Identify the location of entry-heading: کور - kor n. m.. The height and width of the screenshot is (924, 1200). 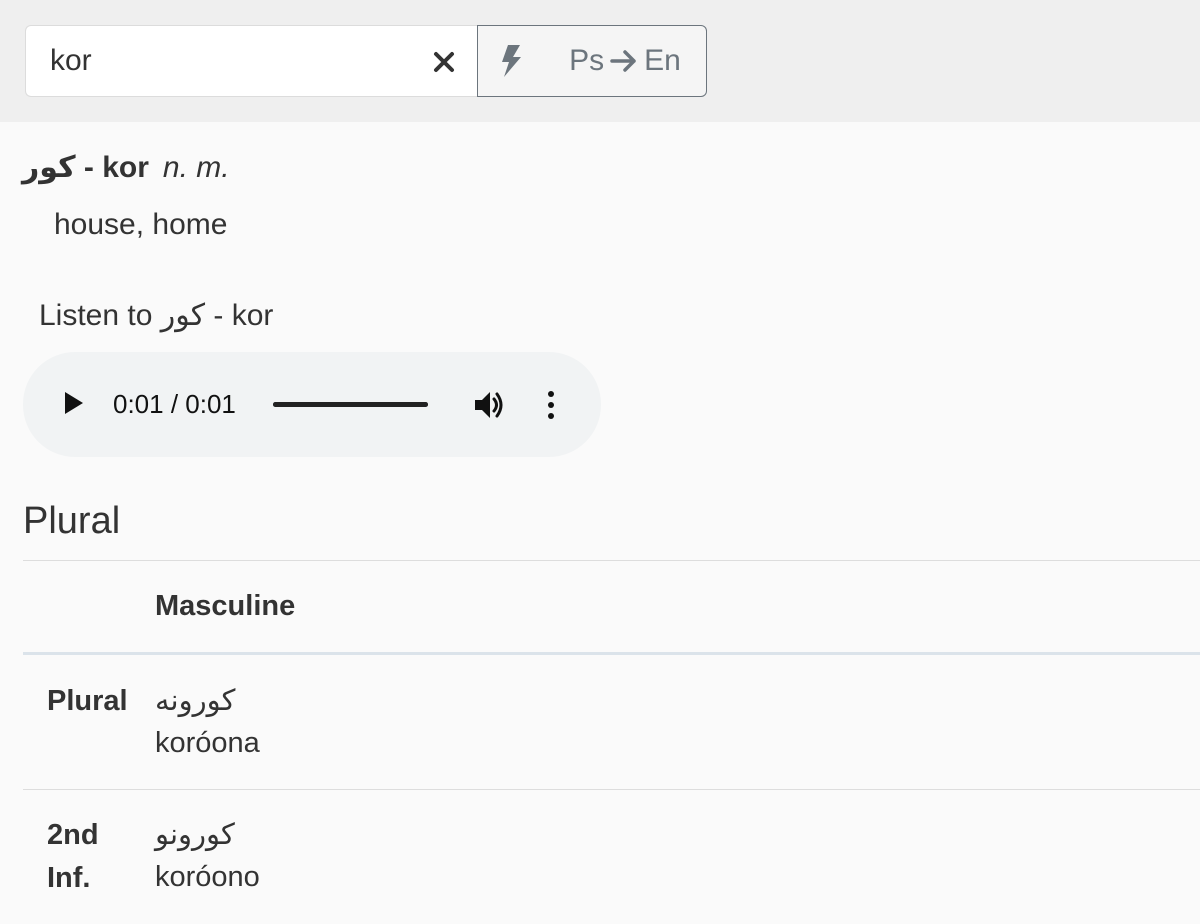
(126, 167).